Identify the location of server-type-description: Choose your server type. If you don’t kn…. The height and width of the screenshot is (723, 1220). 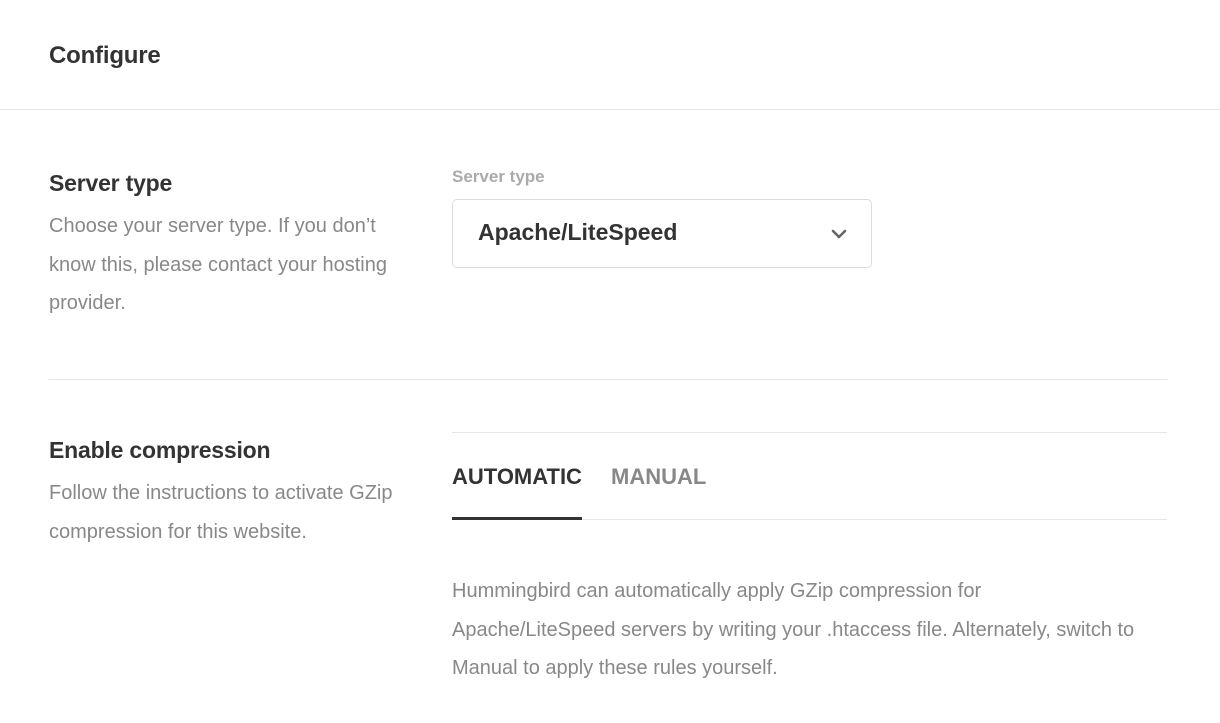
(218, 264).